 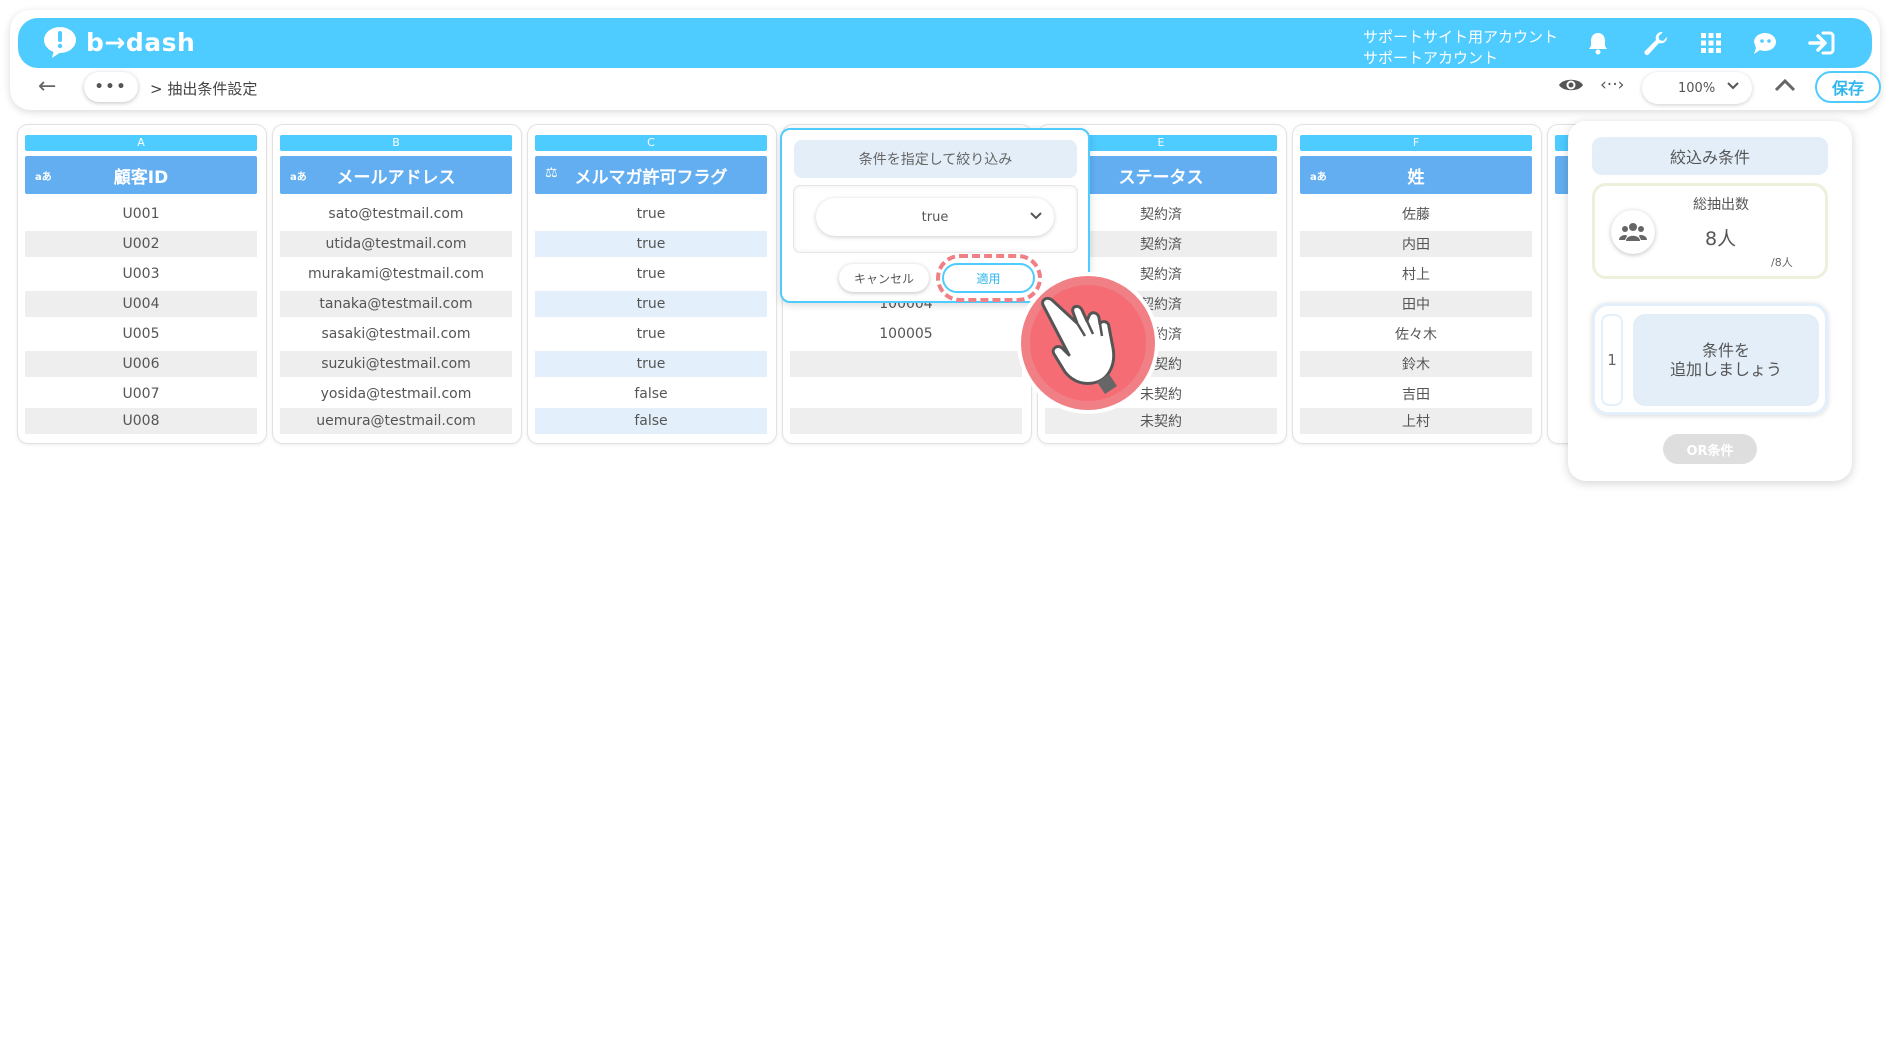 I want to click on table-cell: U005, so click(x=141, y=334).